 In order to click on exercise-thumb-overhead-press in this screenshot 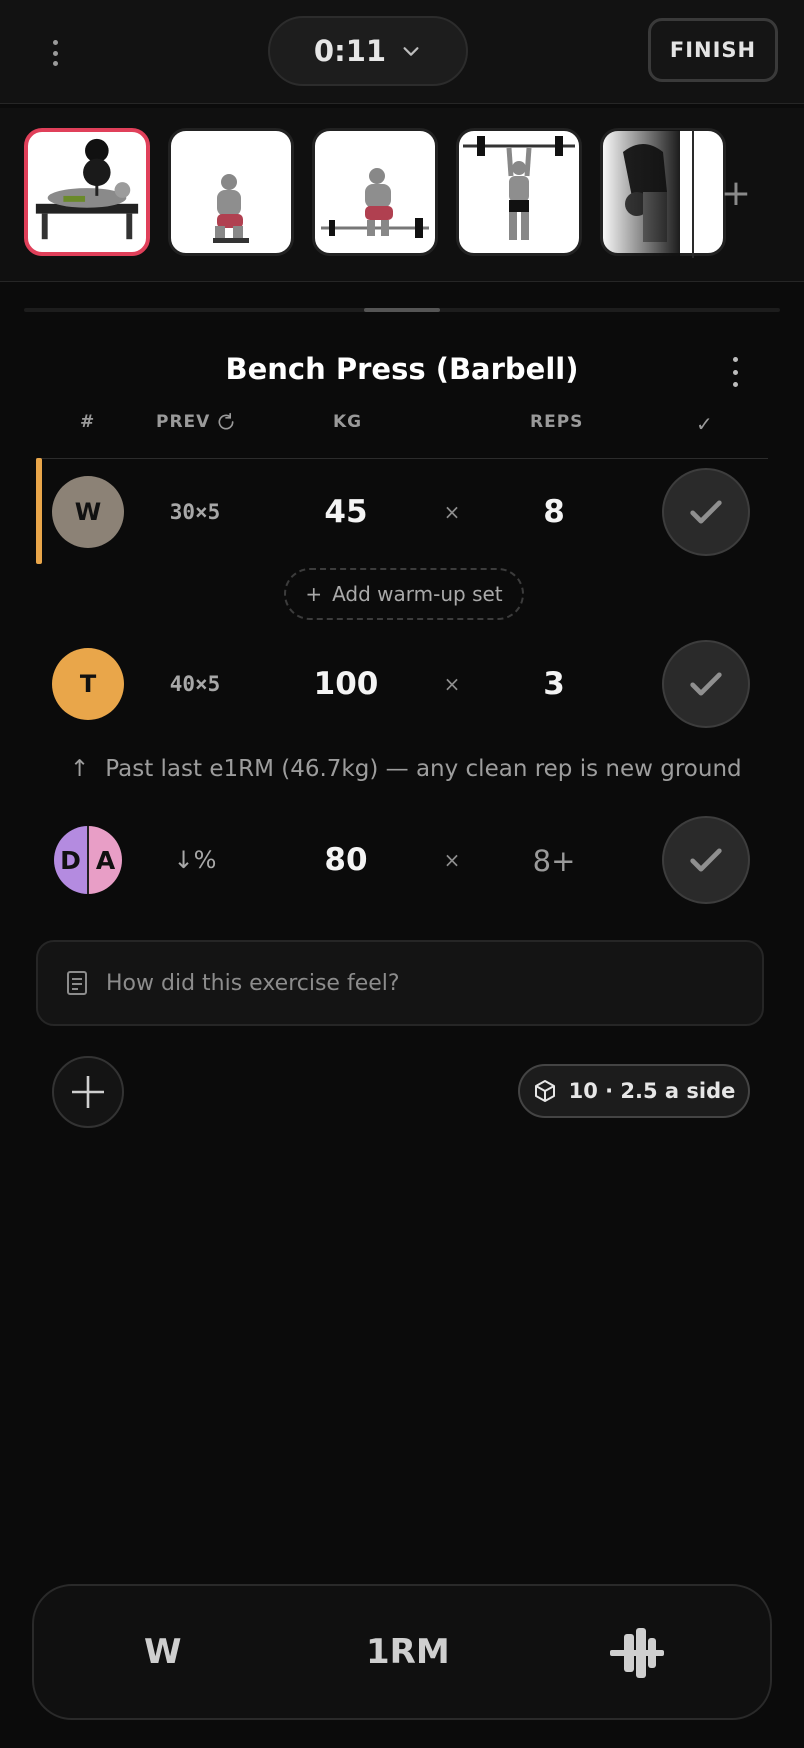, I will do `click(519, 192)`.